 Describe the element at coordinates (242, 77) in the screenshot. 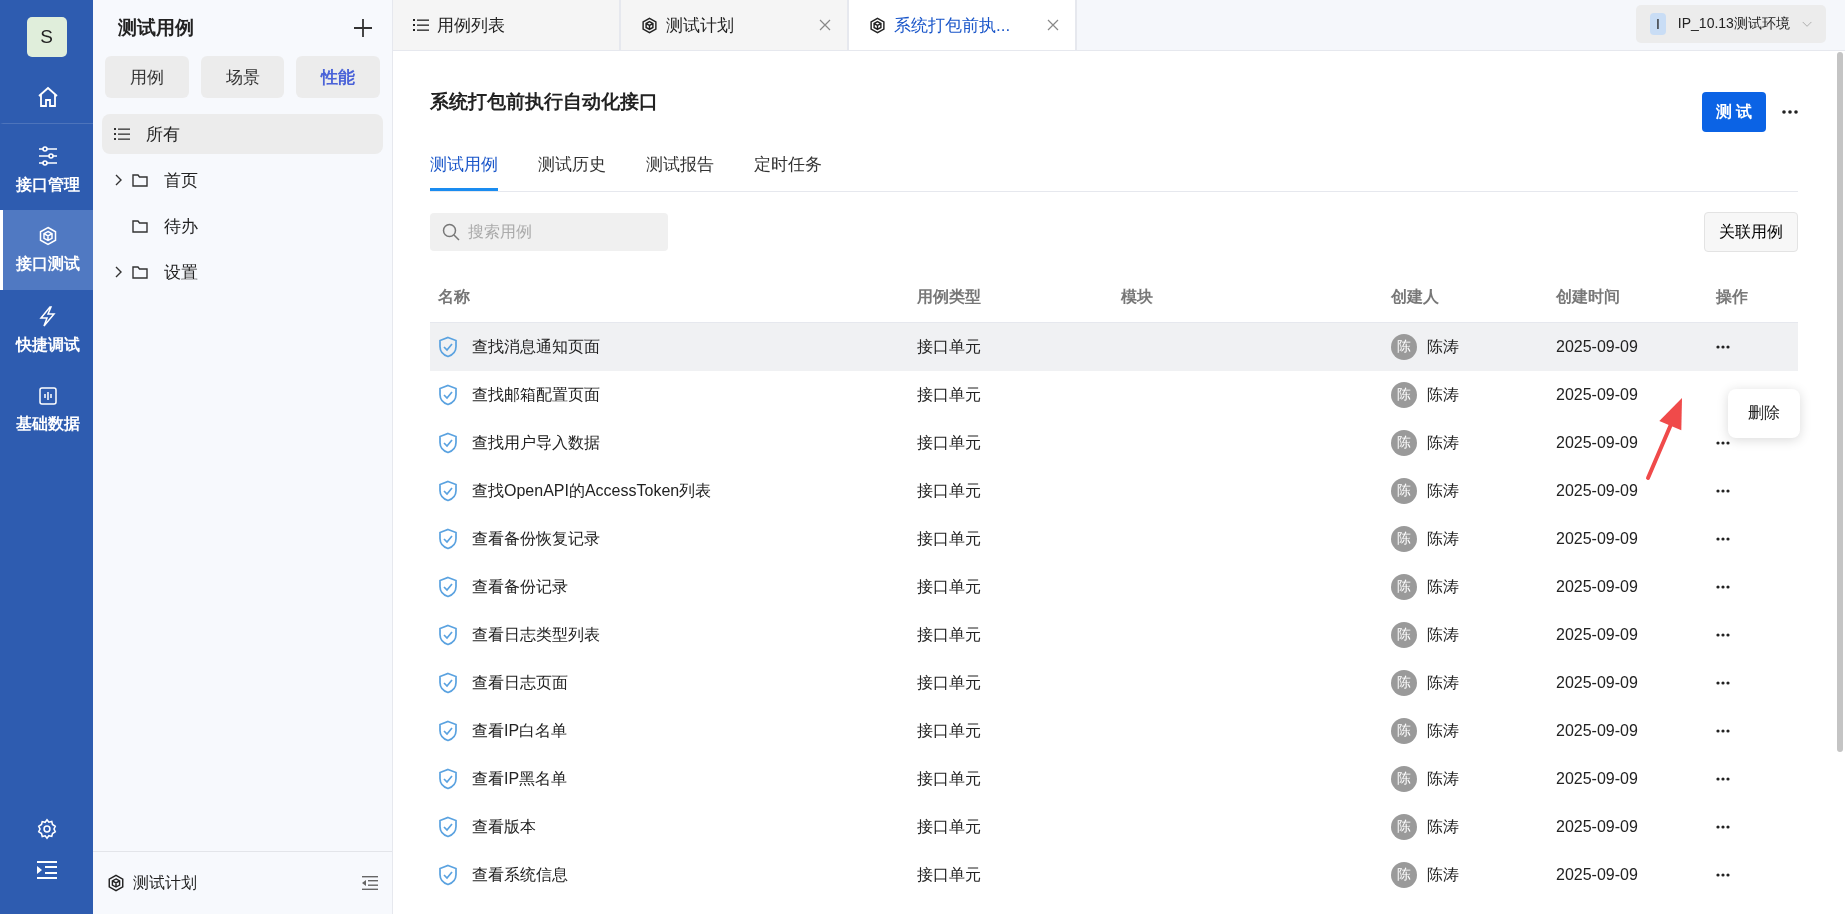

I see `segment-tab: 场景` at that location.